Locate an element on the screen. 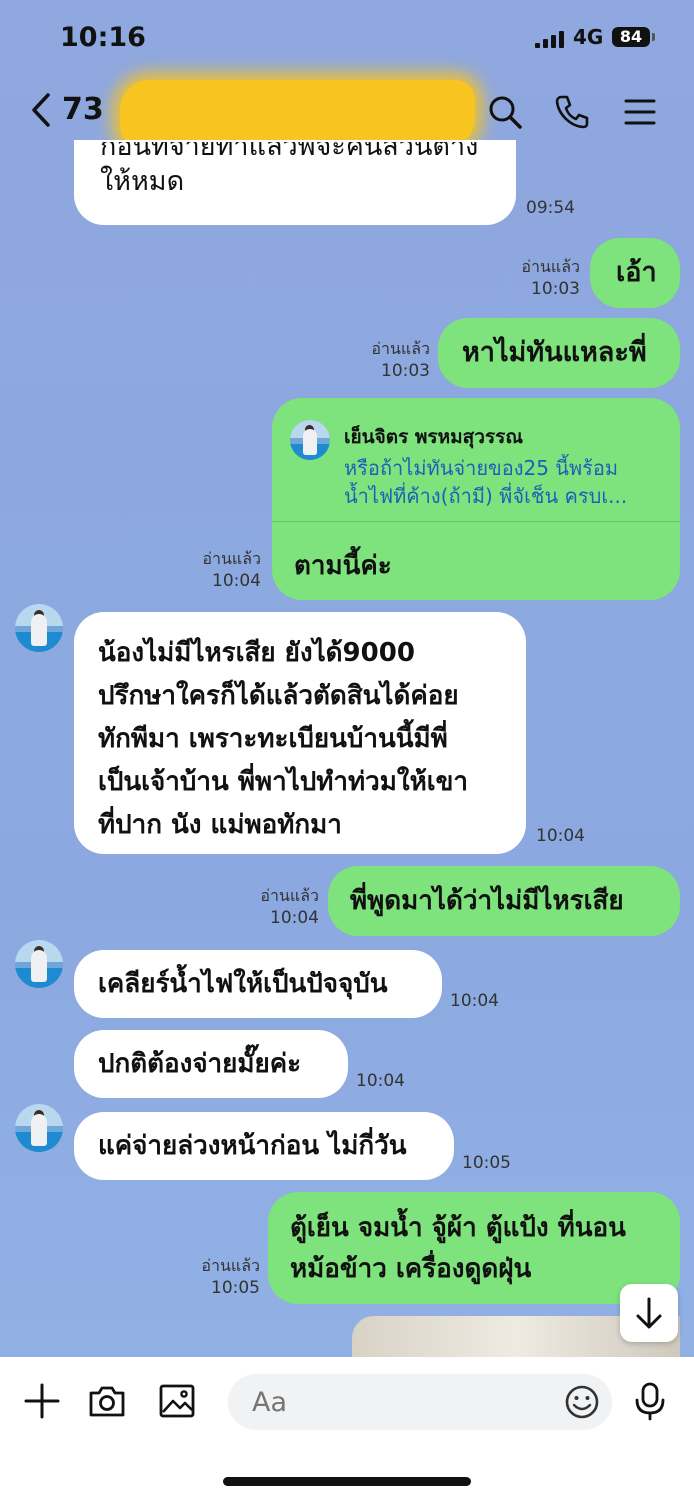 Image resolution: width=694 pixels, height=1500 pixels. message-text: เคลียร์น้ำไฟให้เป็นปัจจุบัน is located at coordinates (243, 984).